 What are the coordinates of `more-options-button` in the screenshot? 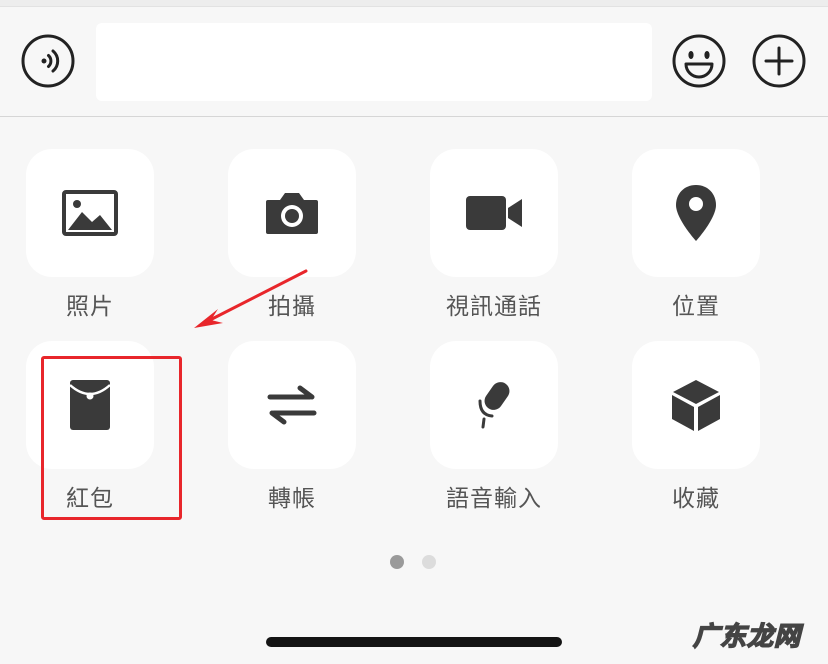 It's located at (779, 61).